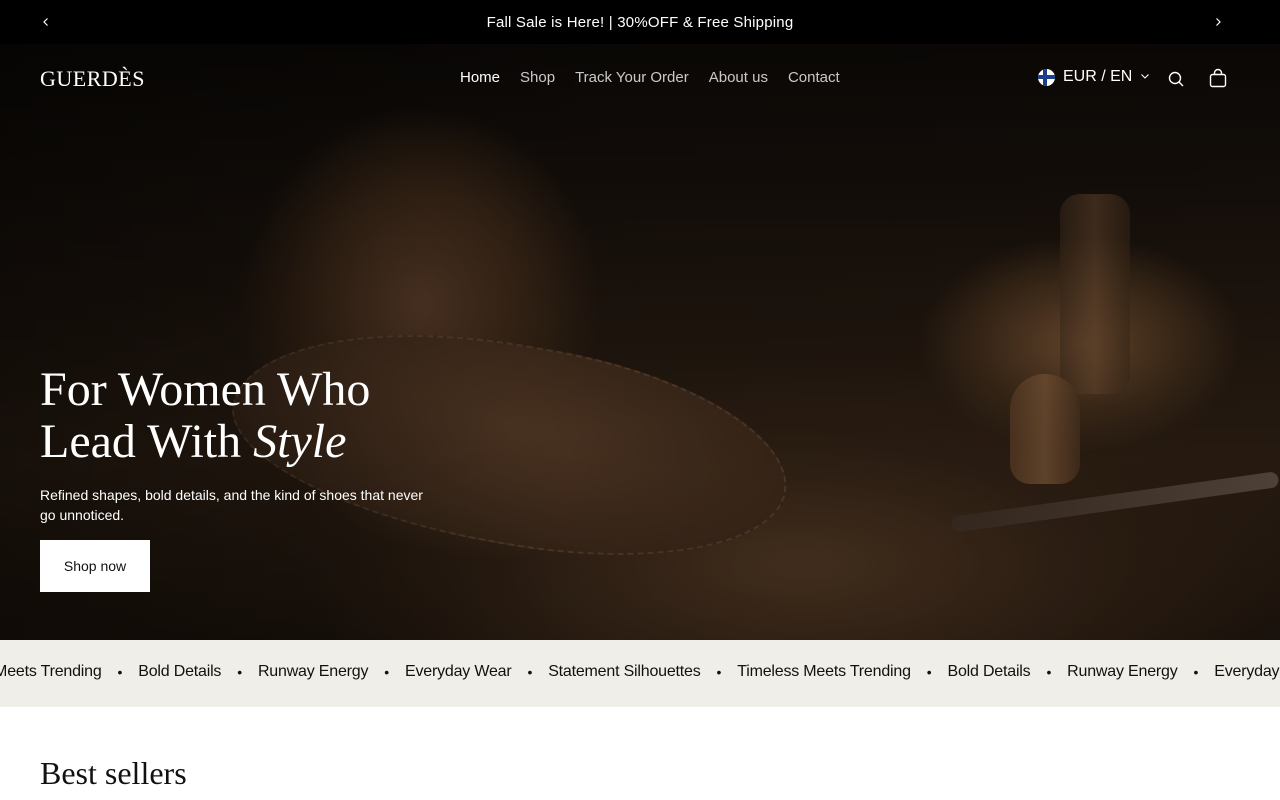  I want to click on cart-icon, so click(1218, 79).